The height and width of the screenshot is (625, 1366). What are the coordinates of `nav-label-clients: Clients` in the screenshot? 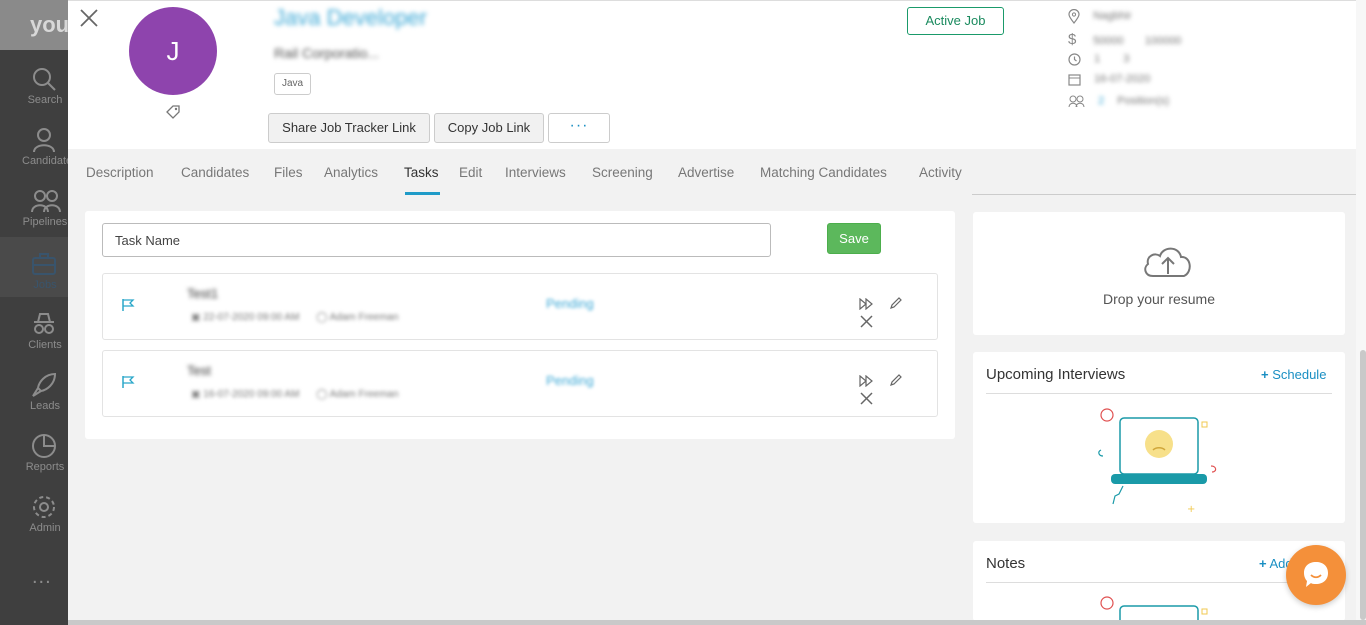 It's located at (45, 345).